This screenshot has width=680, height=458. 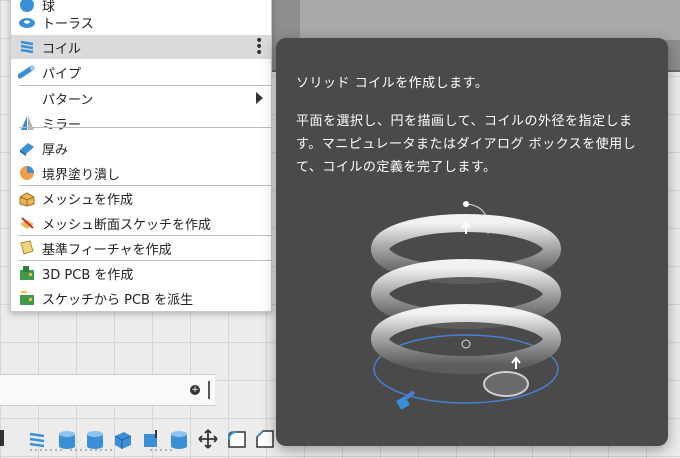 I want to click on add-icon: +, so click(x=195, y=390).